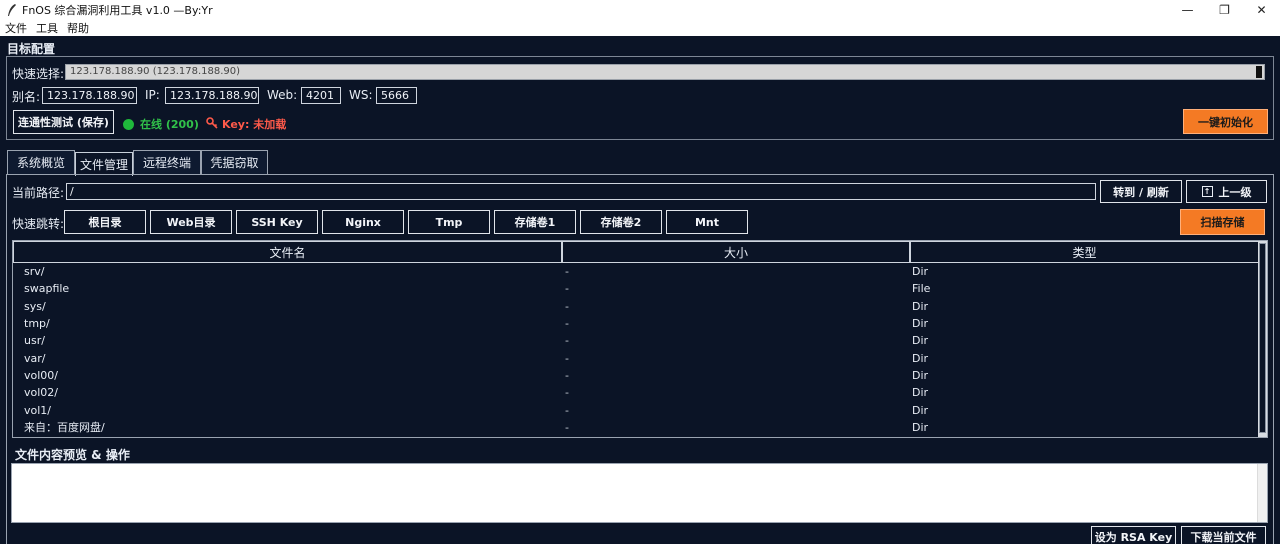  Describe the element at coordinates (636, 323) in the screenshot. I see `table-row: tmp/ - Dir` at that location.